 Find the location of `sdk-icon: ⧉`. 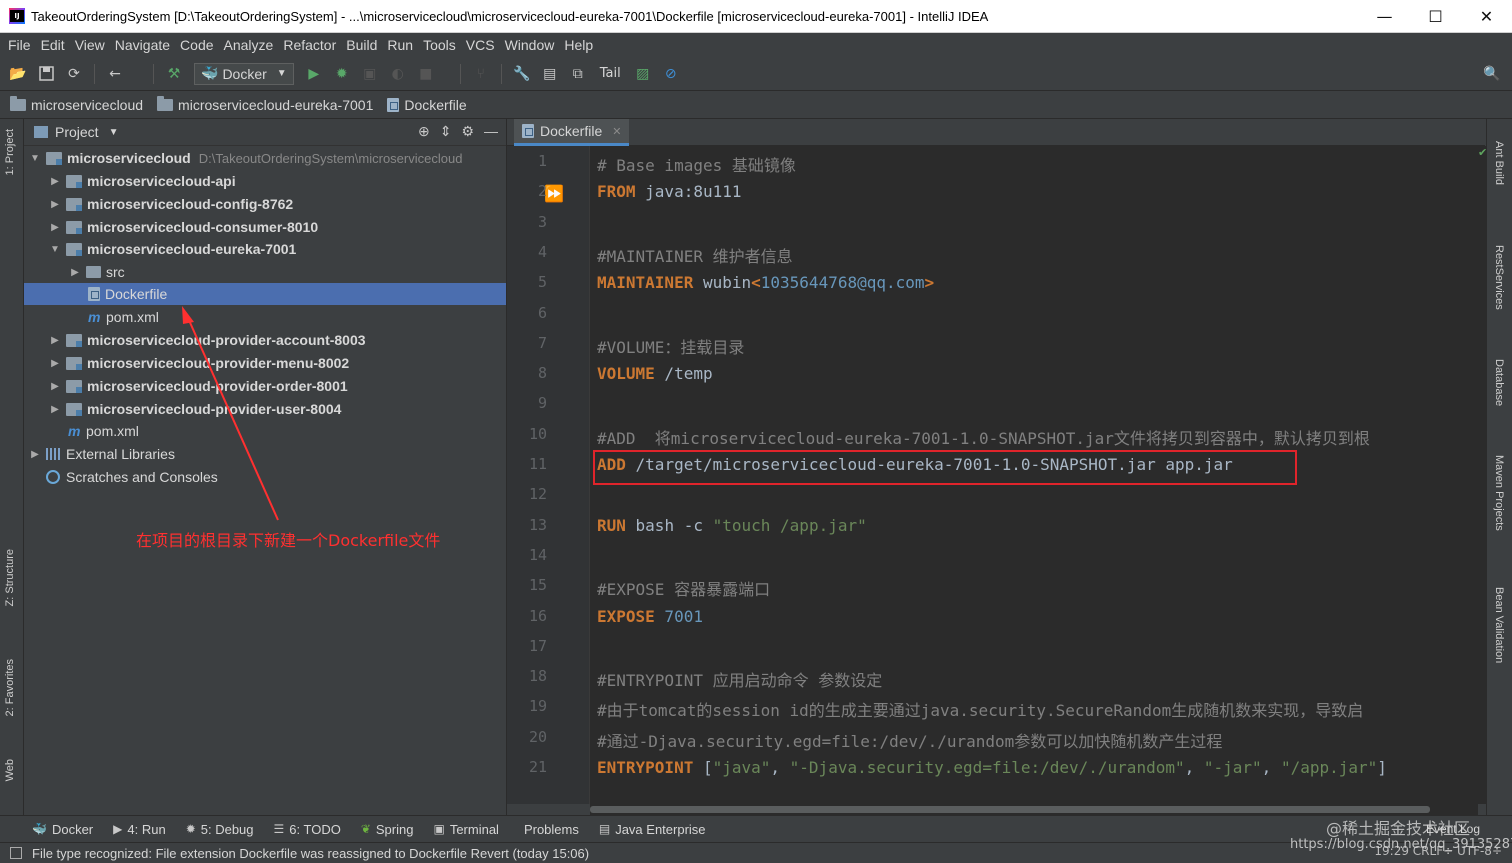

sdk-icon: ⧉ is located at coordinates (578, 74).